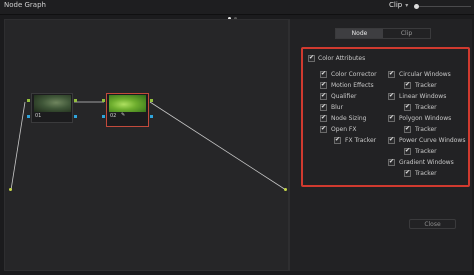 The height and width of the screenshot is (275, 474). What do you see at coordinates (406, 33) in the screenshot?
I see `tab-clip: Clip` at bounding box center [406, 33].